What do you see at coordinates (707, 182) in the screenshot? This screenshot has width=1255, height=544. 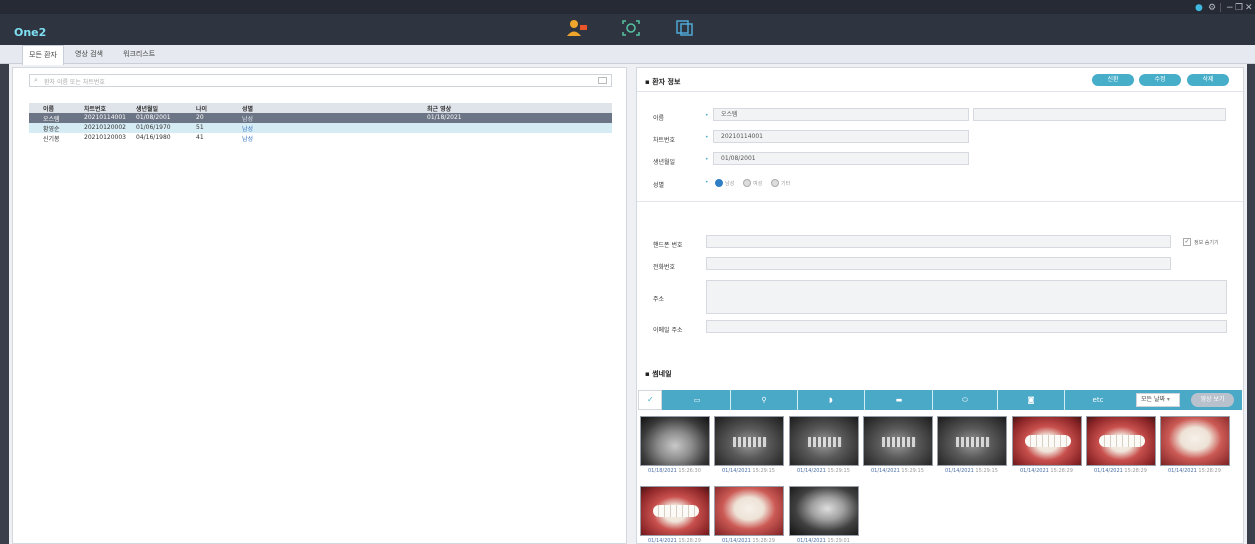 I see `required-marker: •` at bounding box center [707, 182].